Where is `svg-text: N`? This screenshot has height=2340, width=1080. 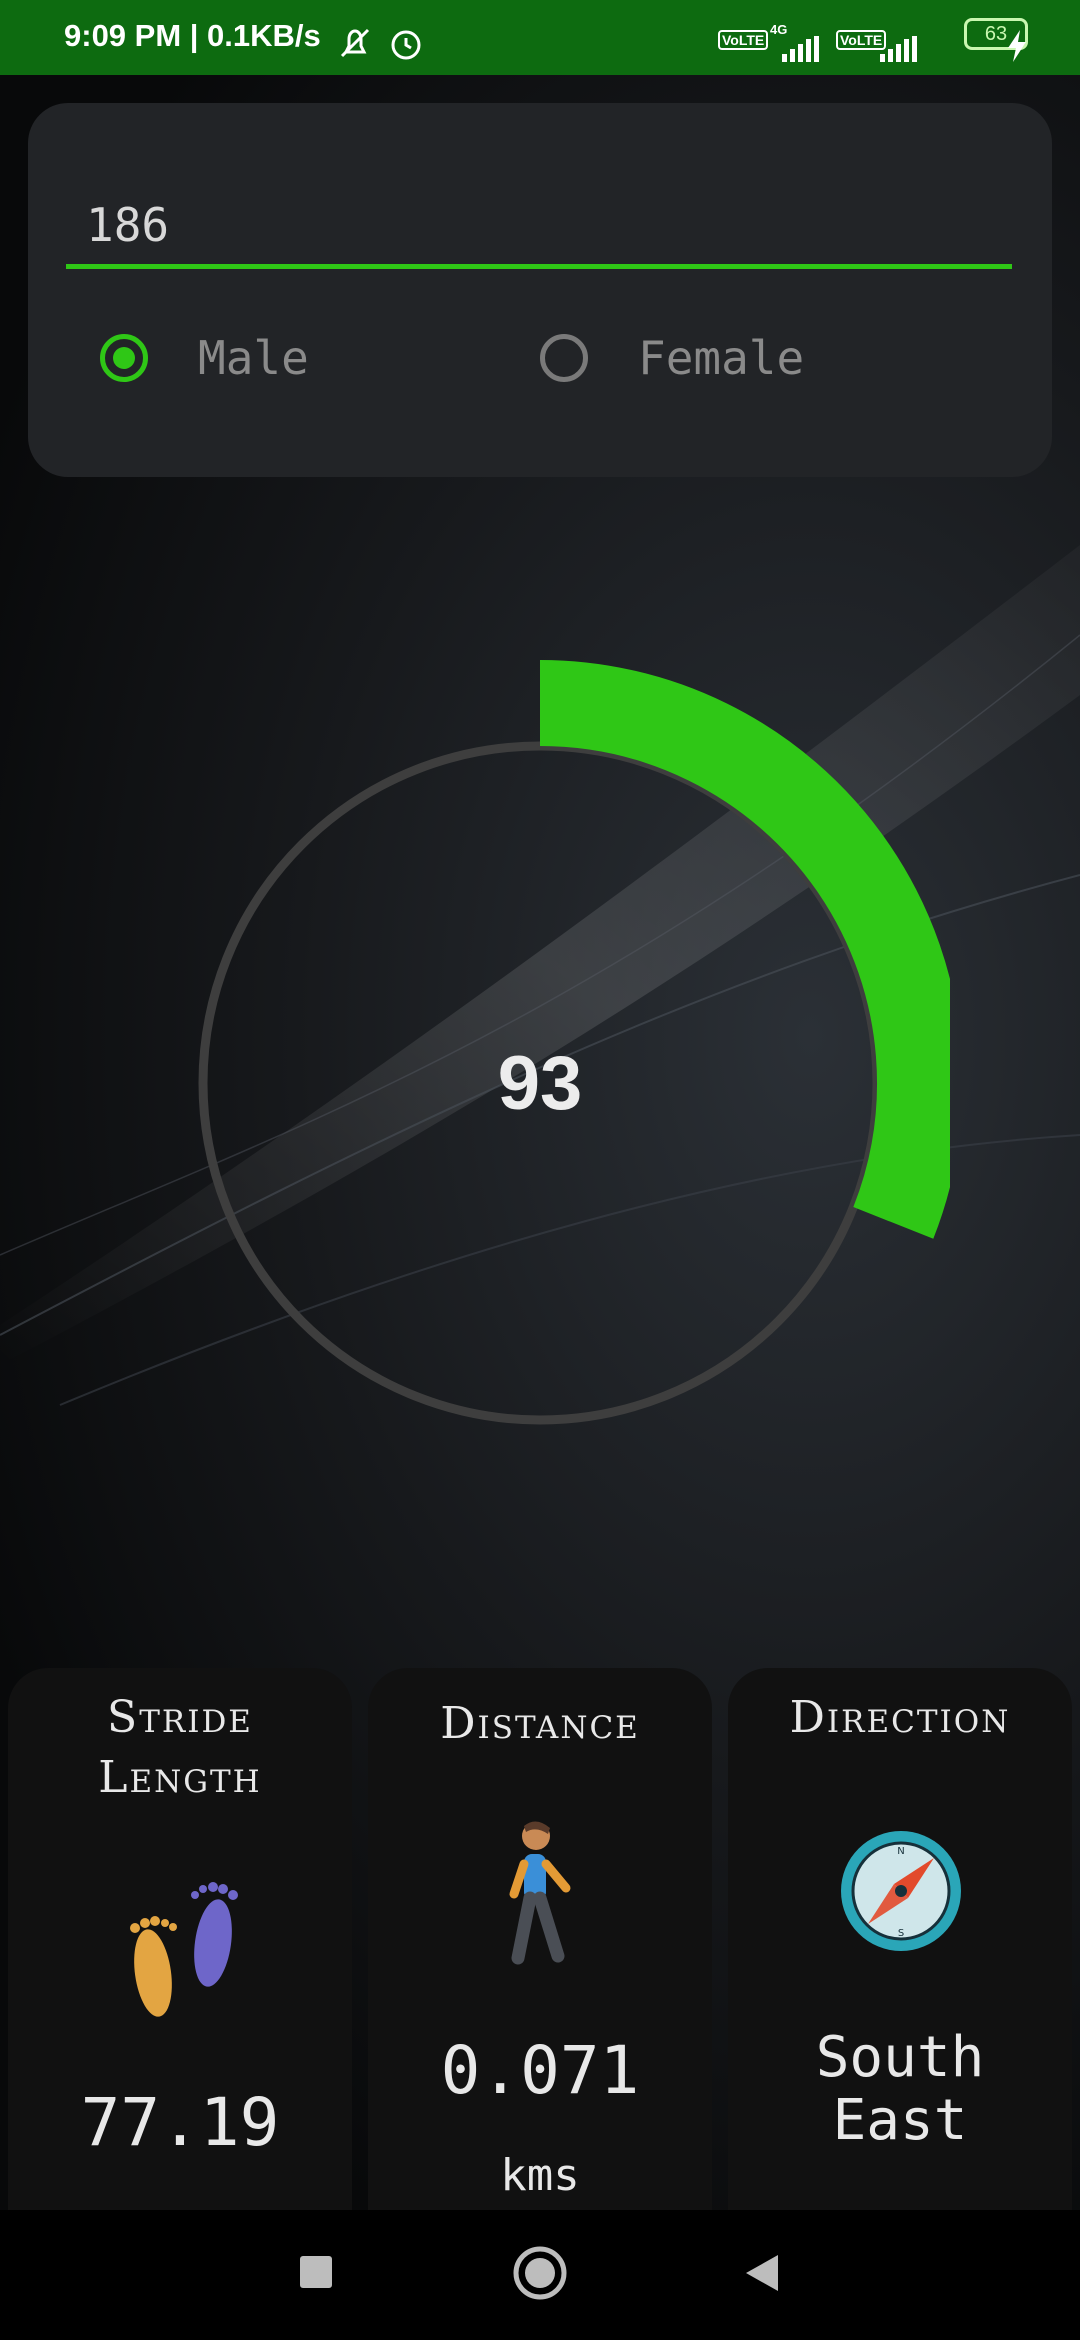
svg-text: N is located at coordinates (900, 1851).